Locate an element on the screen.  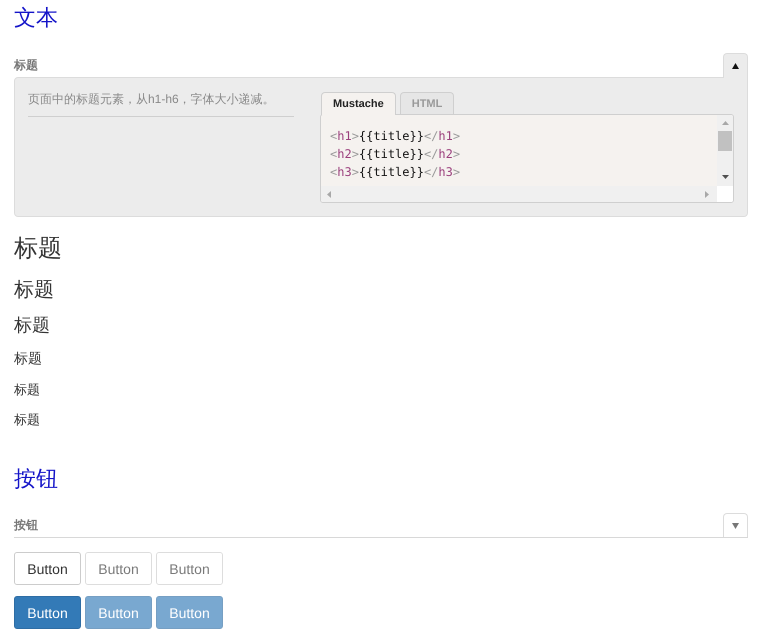
section-title: 按钮 is located at coordinates (36, 479).